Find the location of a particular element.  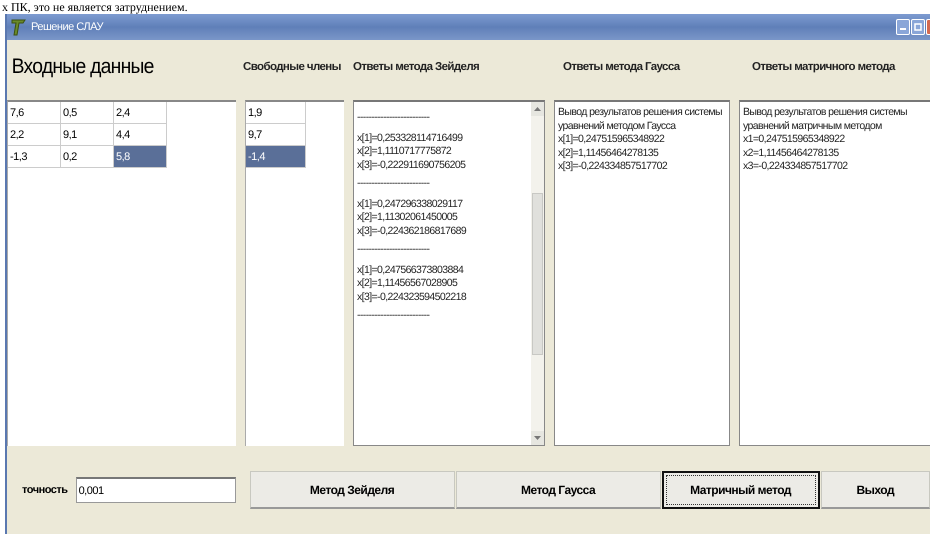

grid-cell: 7,6 is located at coordinates (34, 113).